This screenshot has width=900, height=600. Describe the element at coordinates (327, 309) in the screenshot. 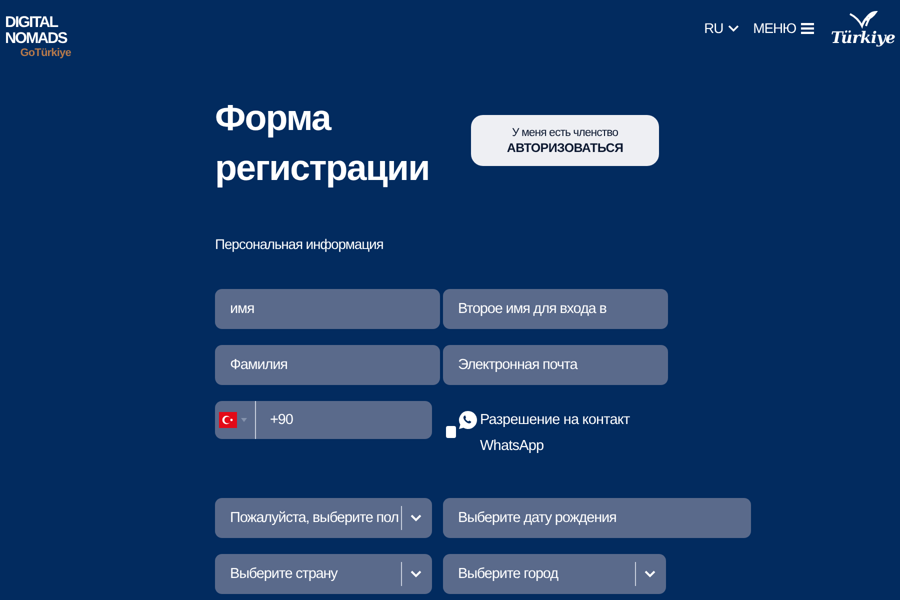

I see `input-field: имя` at that location.